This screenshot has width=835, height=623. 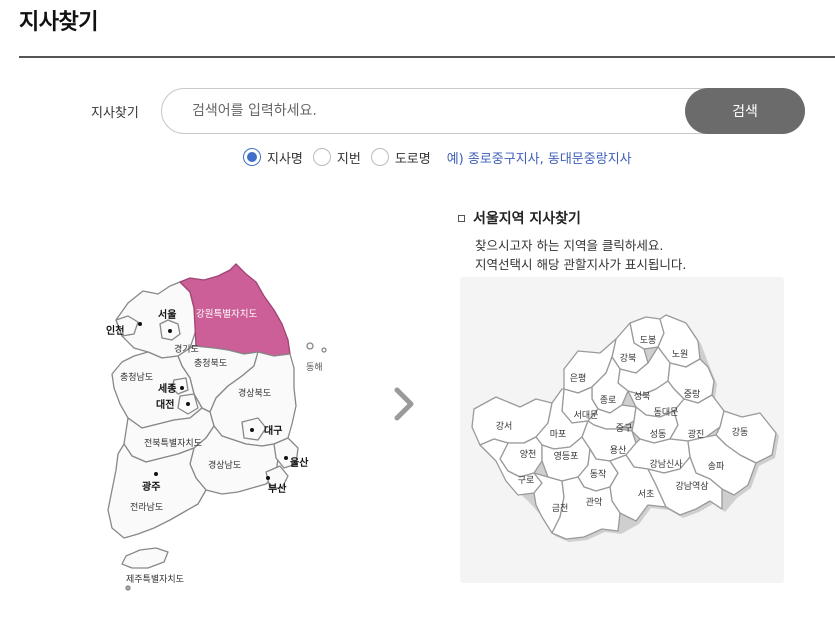 What do you see at coordinates (680, 354) in the screenshot?
I see `label-nowon: 노원` at bounding box center [680, 354].